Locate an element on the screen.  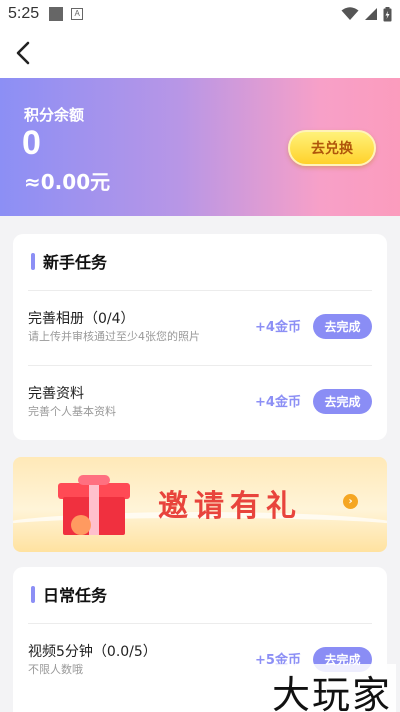
back-arrow-icon is located at coordinates (25, 53).